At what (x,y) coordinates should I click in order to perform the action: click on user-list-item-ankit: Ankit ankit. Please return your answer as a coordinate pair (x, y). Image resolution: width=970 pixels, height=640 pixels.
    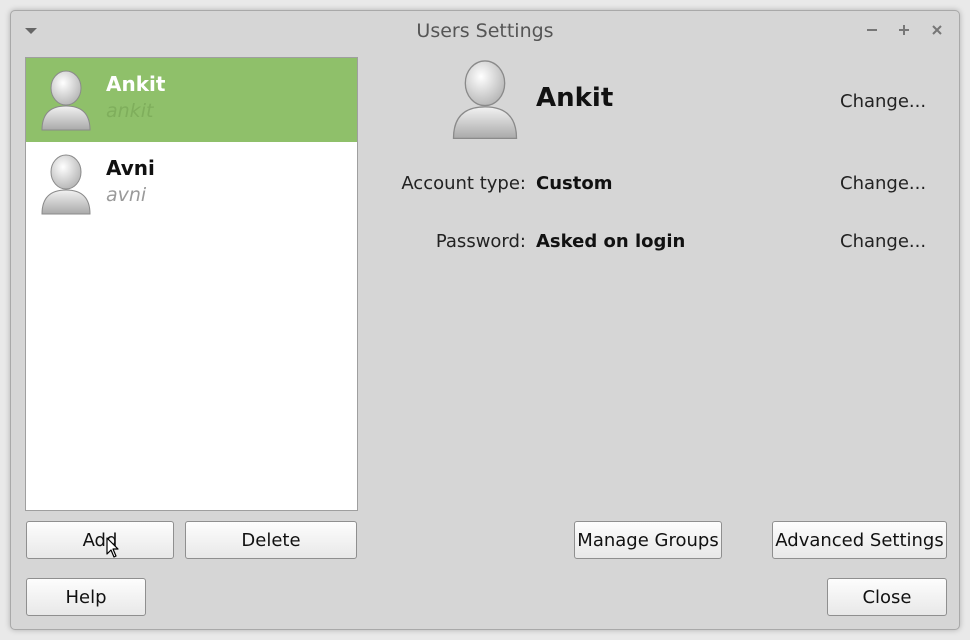
    Looking at the image, I should click on (191, 100).